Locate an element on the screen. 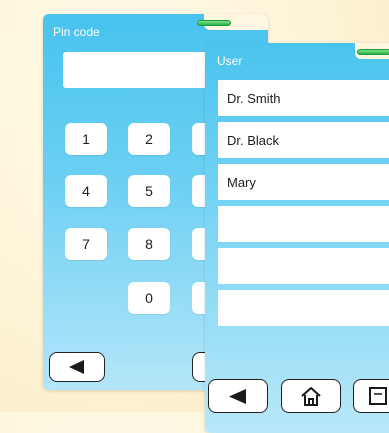  user-panel-tab-handle is located at coordinates (373, 52).